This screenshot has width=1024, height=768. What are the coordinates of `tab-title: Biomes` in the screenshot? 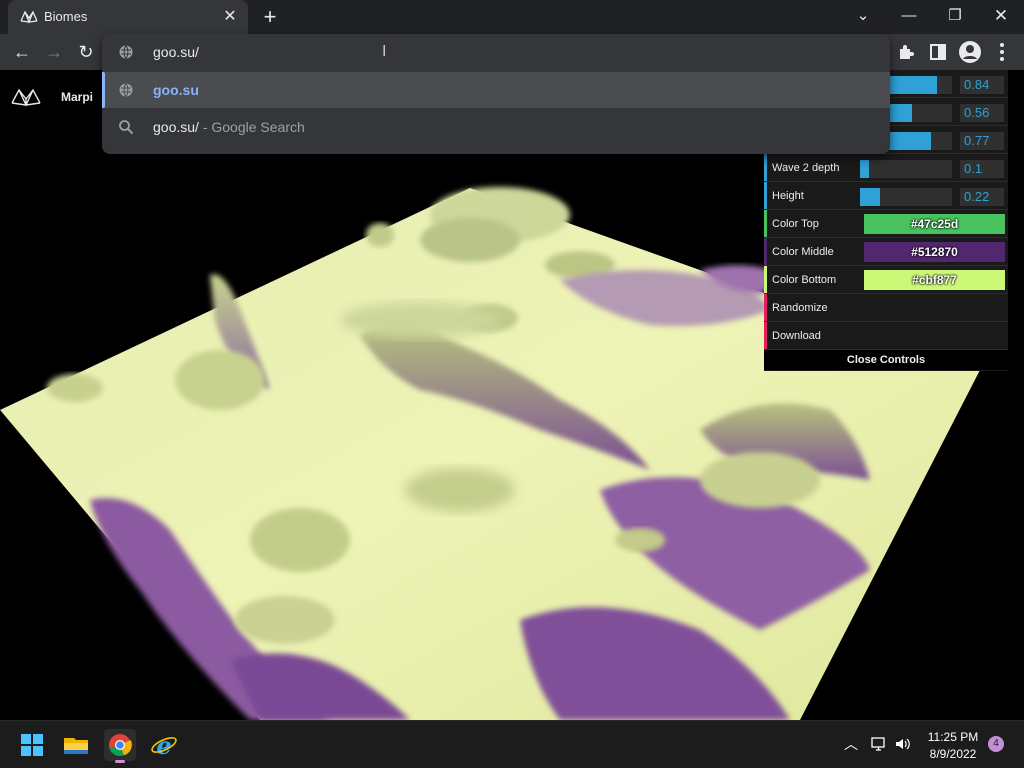 It's located at (66, 16).